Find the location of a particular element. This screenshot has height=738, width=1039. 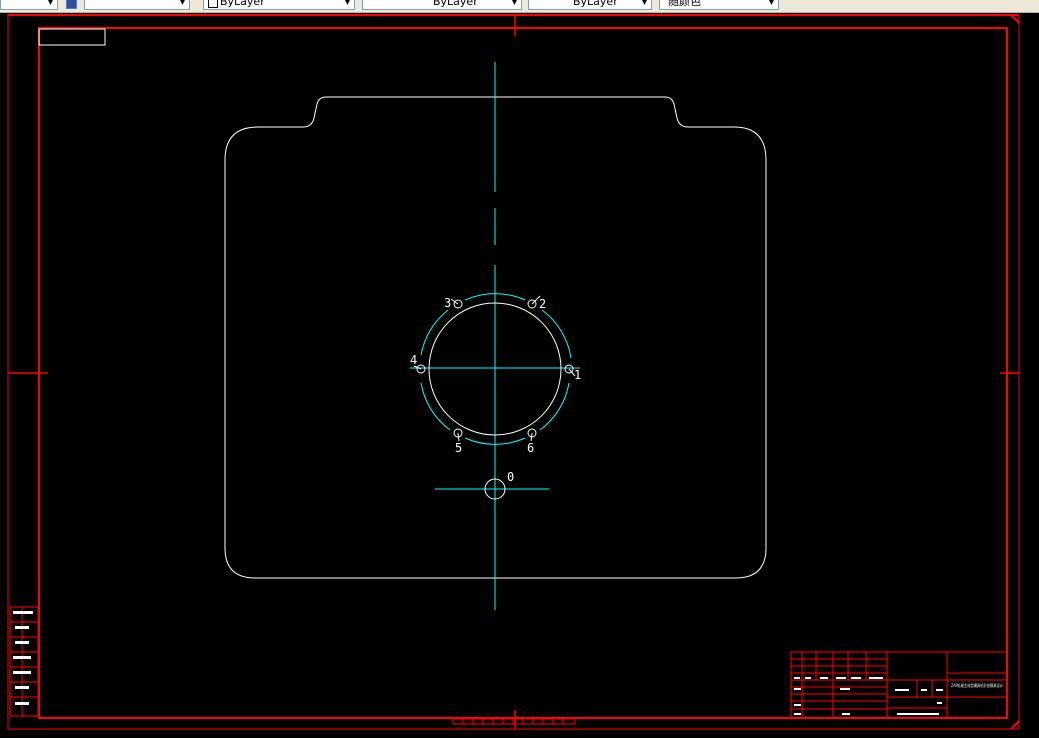

lineweight-combo: ByLayer ▼ is located at coordinates (590, 5).